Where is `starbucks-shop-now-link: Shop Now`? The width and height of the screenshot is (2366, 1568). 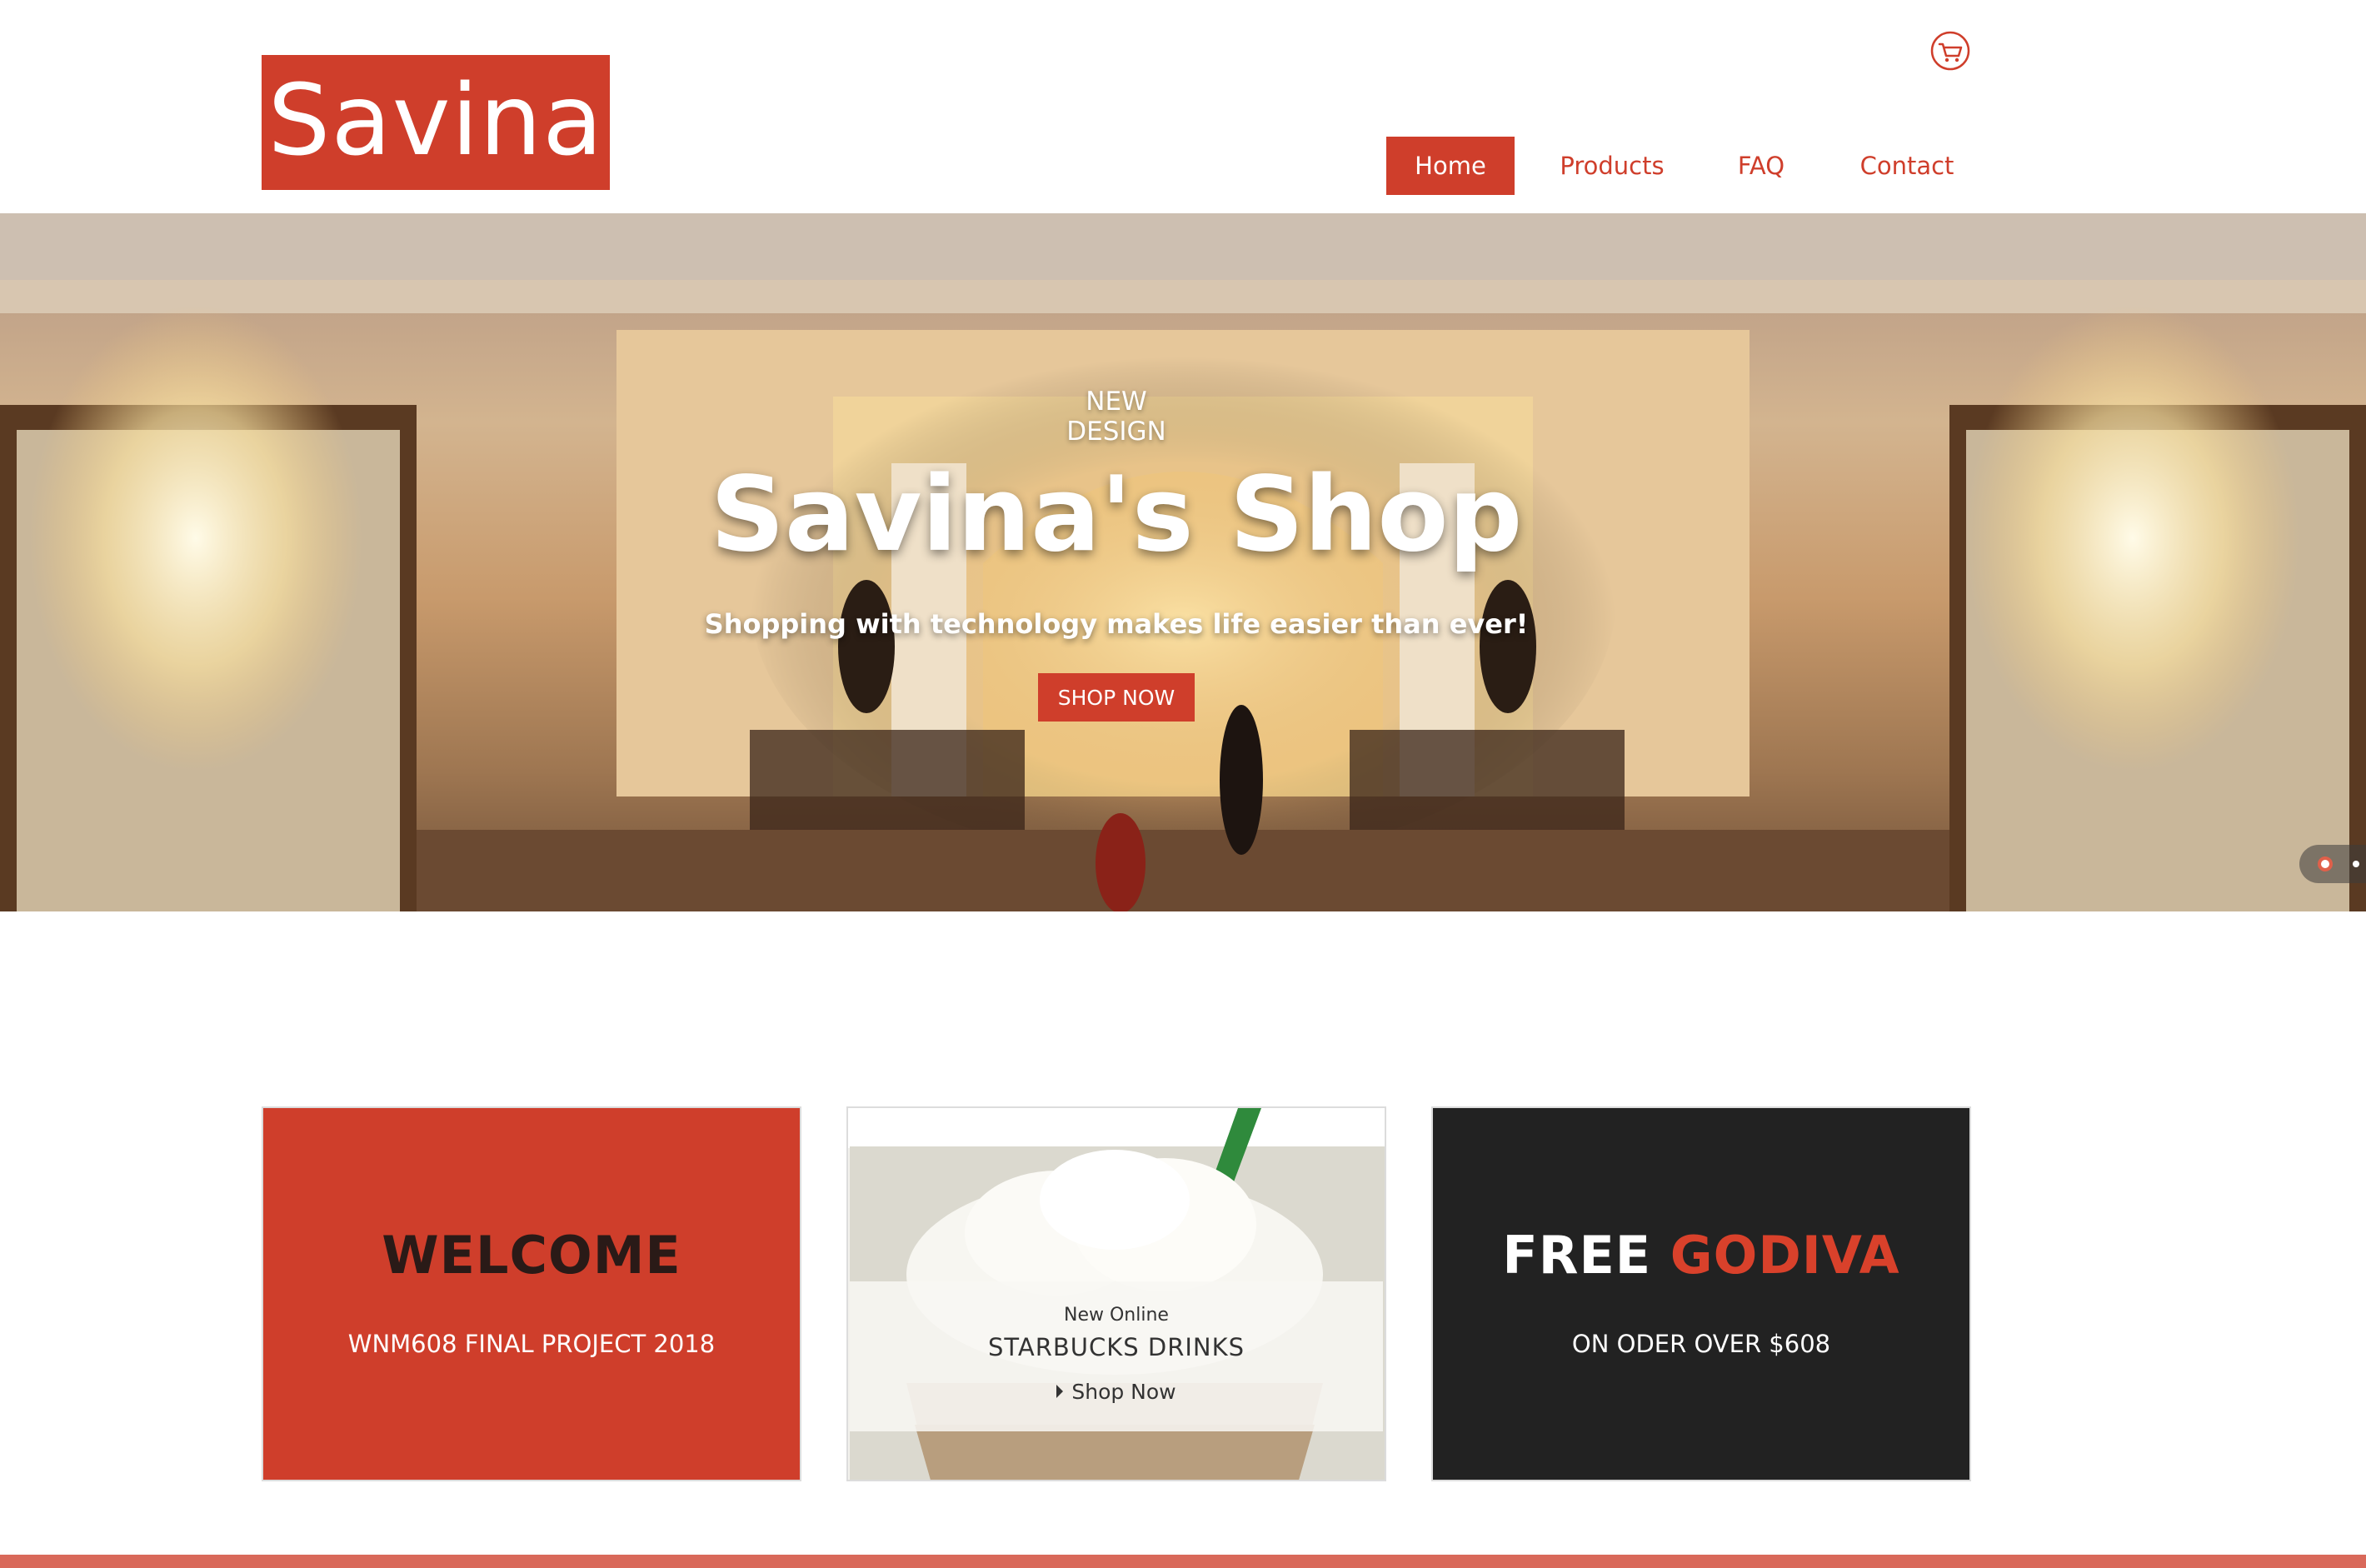 starbucks-shop-now-link: Shop Now is located at coordinates (1116, 1392).